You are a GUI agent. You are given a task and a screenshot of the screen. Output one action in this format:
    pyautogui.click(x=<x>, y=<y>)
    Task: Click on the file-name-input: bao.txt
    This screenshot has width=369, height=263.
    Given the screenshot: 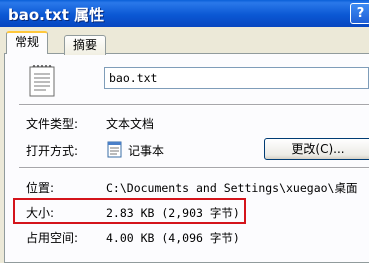 What is the action you would take?
    pyautogui.click(x=236, y=78)
    